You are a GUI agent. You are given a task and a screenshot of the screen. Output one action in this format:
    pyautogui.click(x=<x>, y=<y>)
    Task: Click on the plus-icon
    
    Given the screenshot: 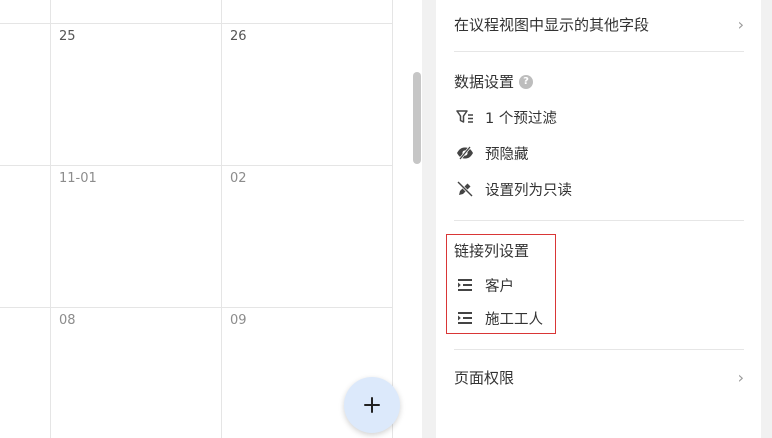 What is the action you would take?
    pyautogui.click(x=372, y=405)
    